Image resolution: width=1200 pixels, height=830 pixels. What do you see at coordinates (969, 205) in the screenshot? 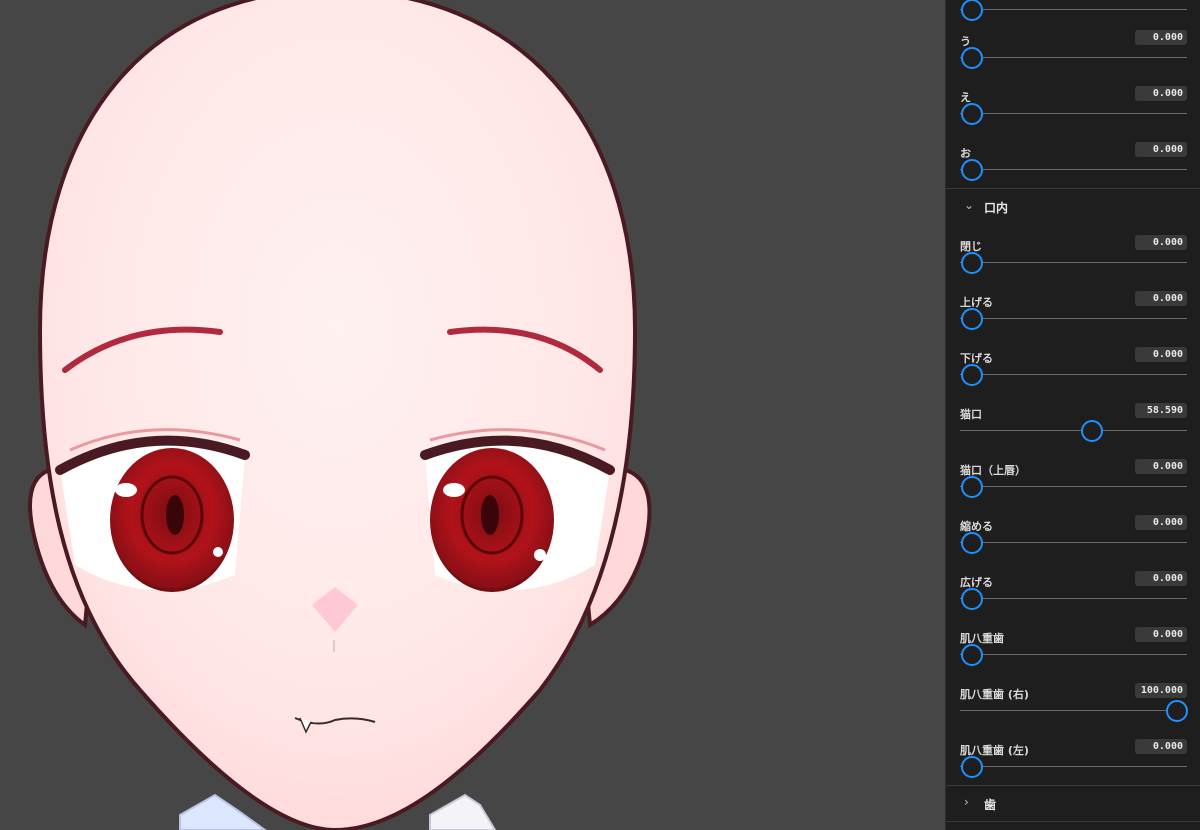
I see `chevron-down-icon: ⌄` at bounding box center [969, 205].